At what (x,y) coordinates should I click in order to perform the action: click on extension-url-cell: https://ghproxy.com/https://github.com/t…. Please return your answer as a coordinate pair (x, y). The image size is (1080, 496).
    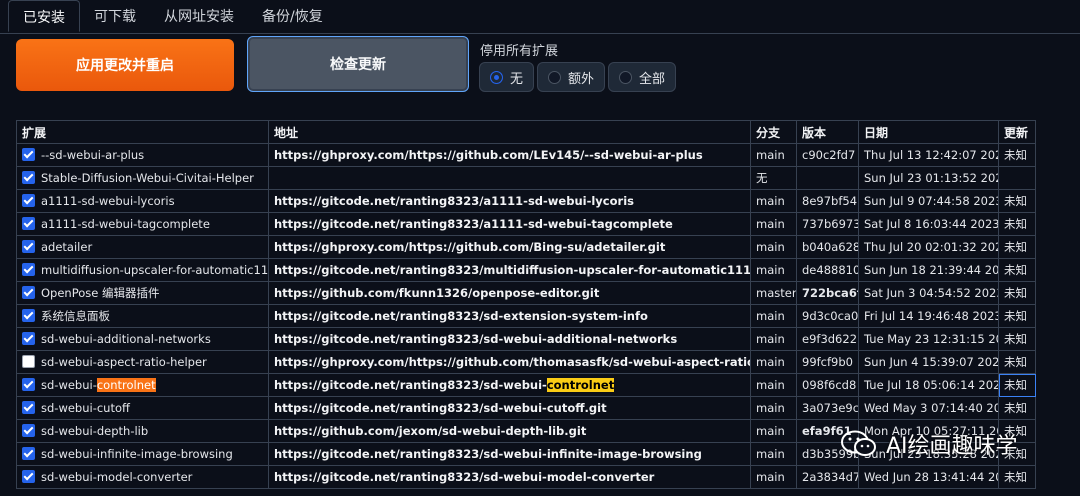
    Looking at the image, I should click on (509, 362).